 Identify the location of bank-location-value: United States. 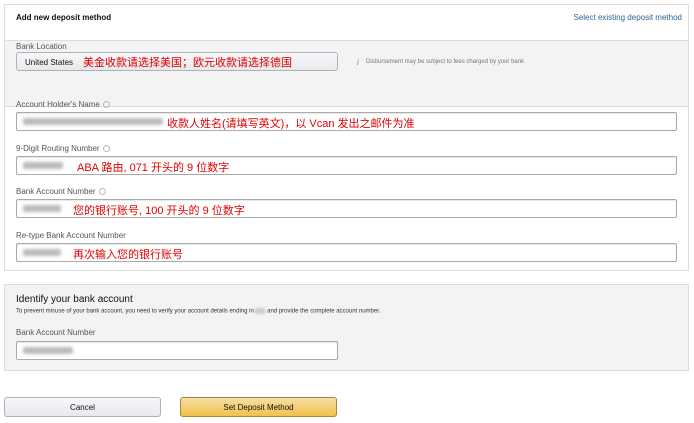
(49, 62).